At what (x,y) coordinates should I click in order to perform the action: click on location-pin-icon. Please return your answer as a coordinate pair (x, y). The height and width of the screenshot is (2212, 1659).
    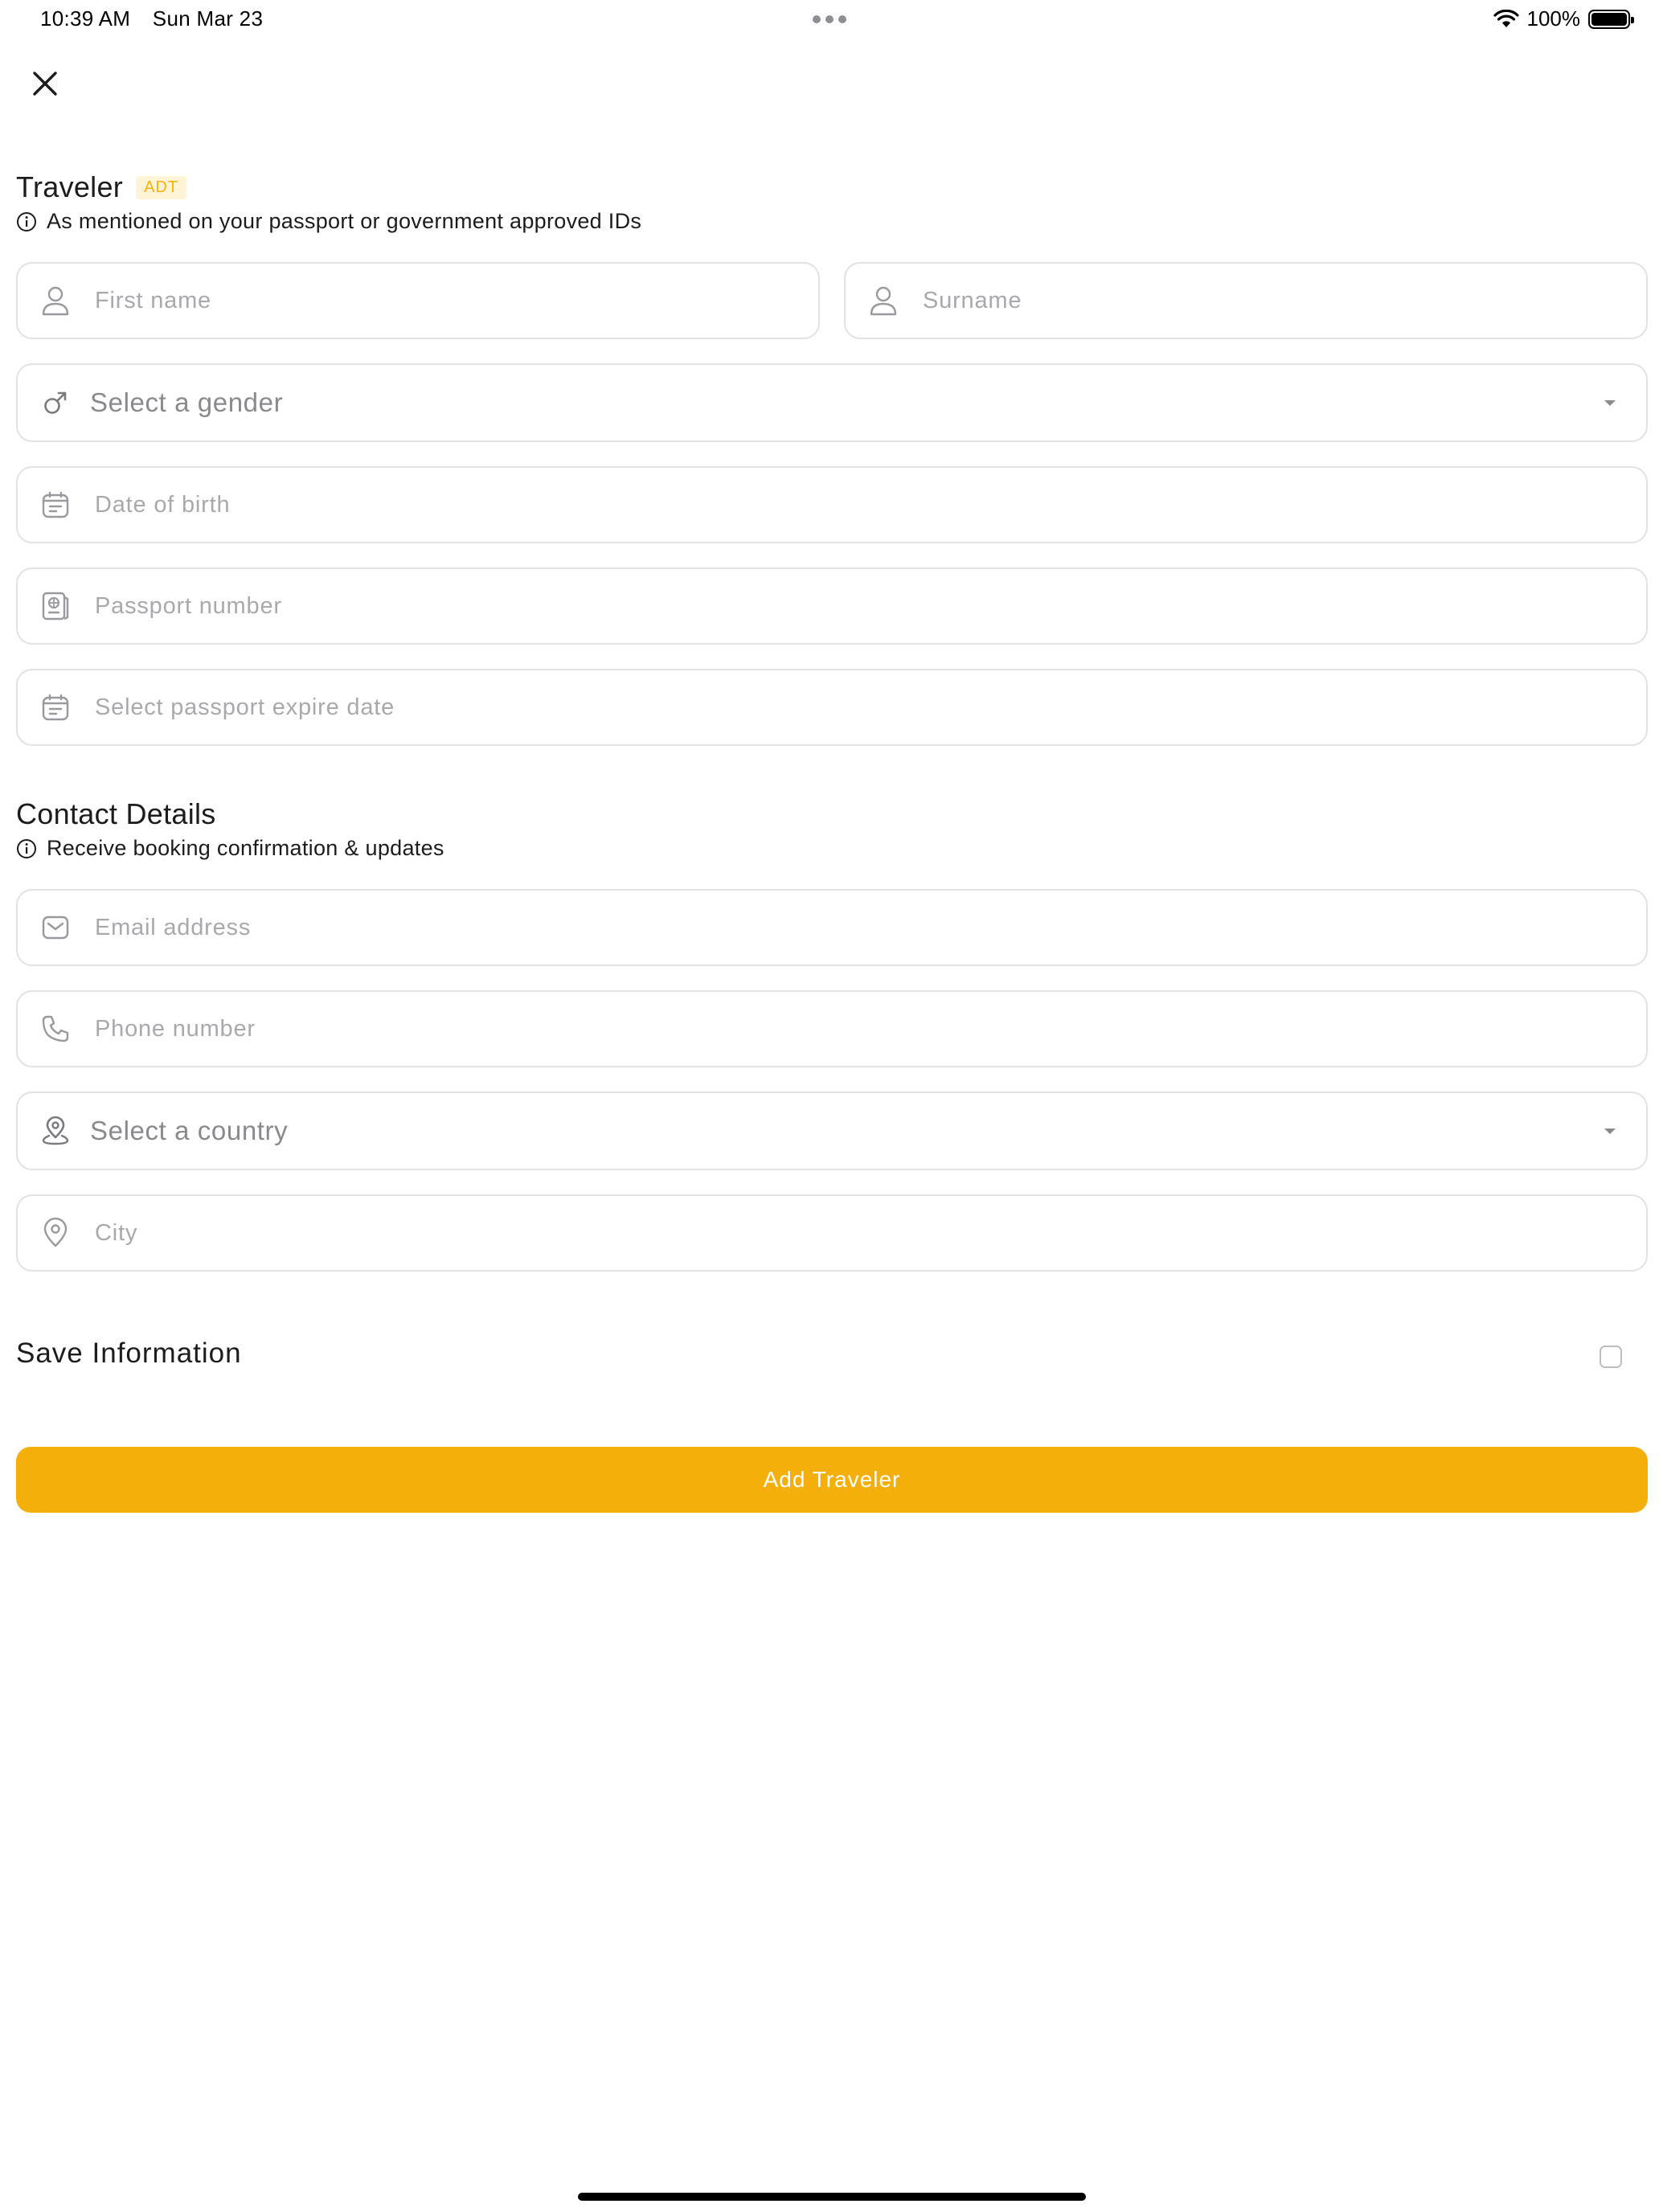
    Looking at the image, I should click on (55, 1233).